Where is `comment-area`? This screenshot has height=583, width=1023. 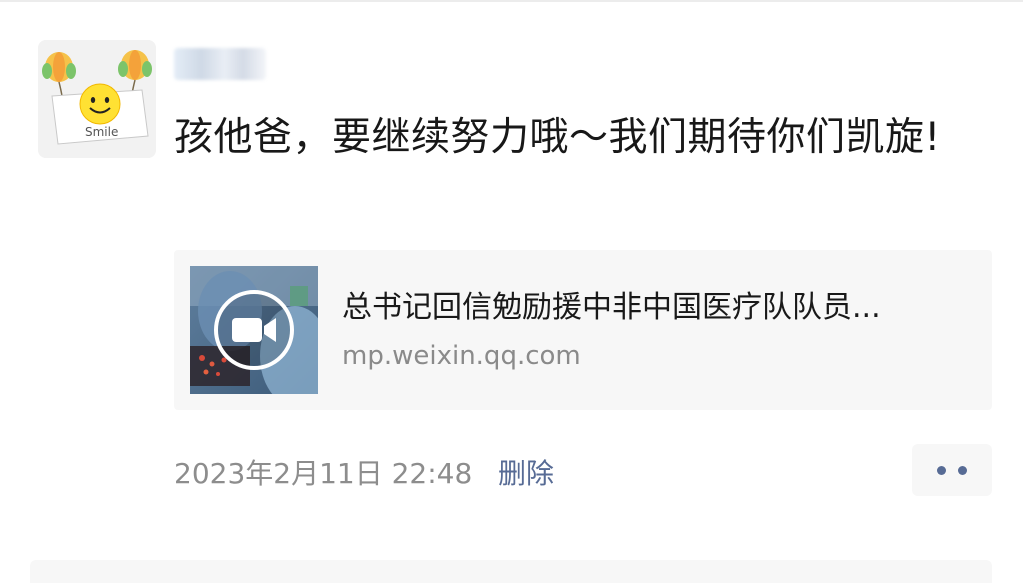
comment-area is located at coordinates (511, 571).